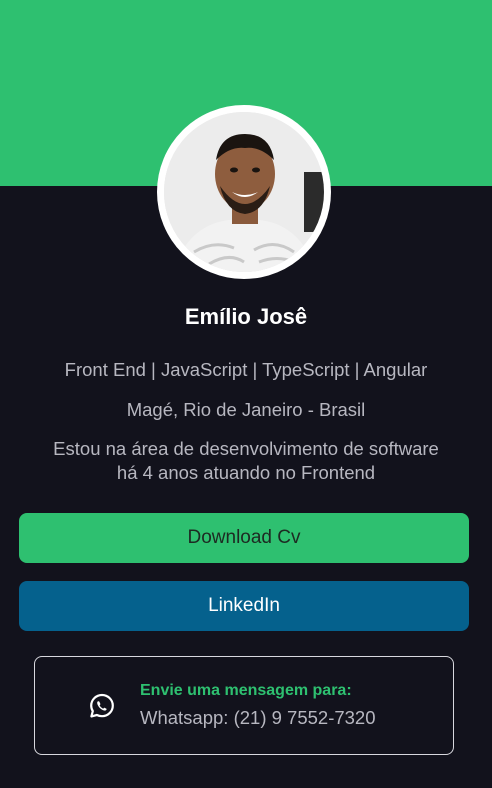  What do you see at coordinates (246, 690) in the screenshot?
I see `whatsapp-title: Envie uma mensagem para:` at bounding box center [246, 690].